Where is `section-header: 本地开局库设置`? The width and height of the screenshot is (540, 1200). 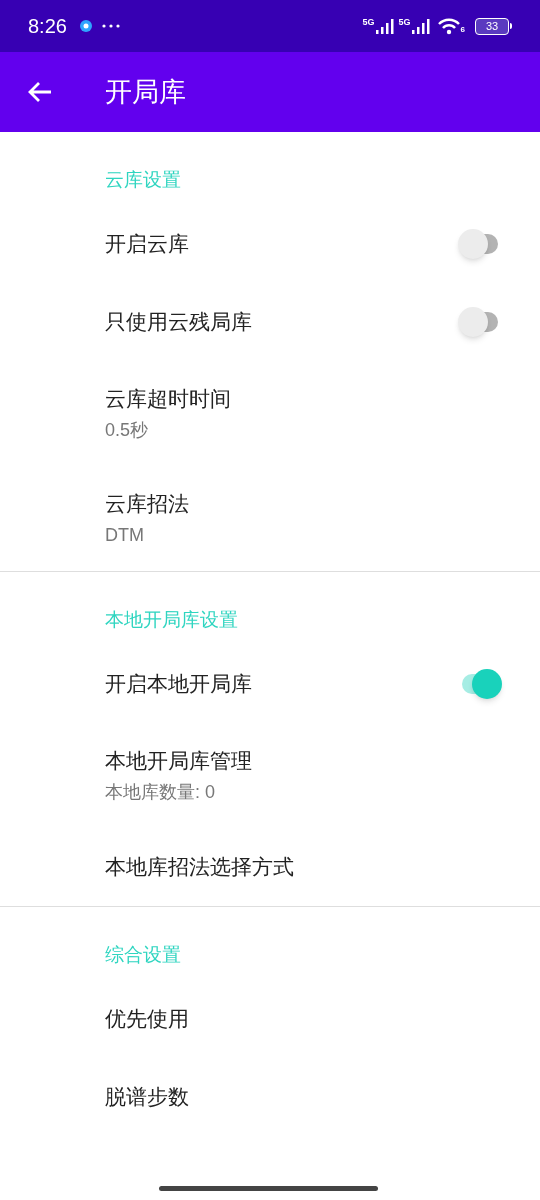
section-header: 本地开局库设置 is located at coordinates (171, 619).